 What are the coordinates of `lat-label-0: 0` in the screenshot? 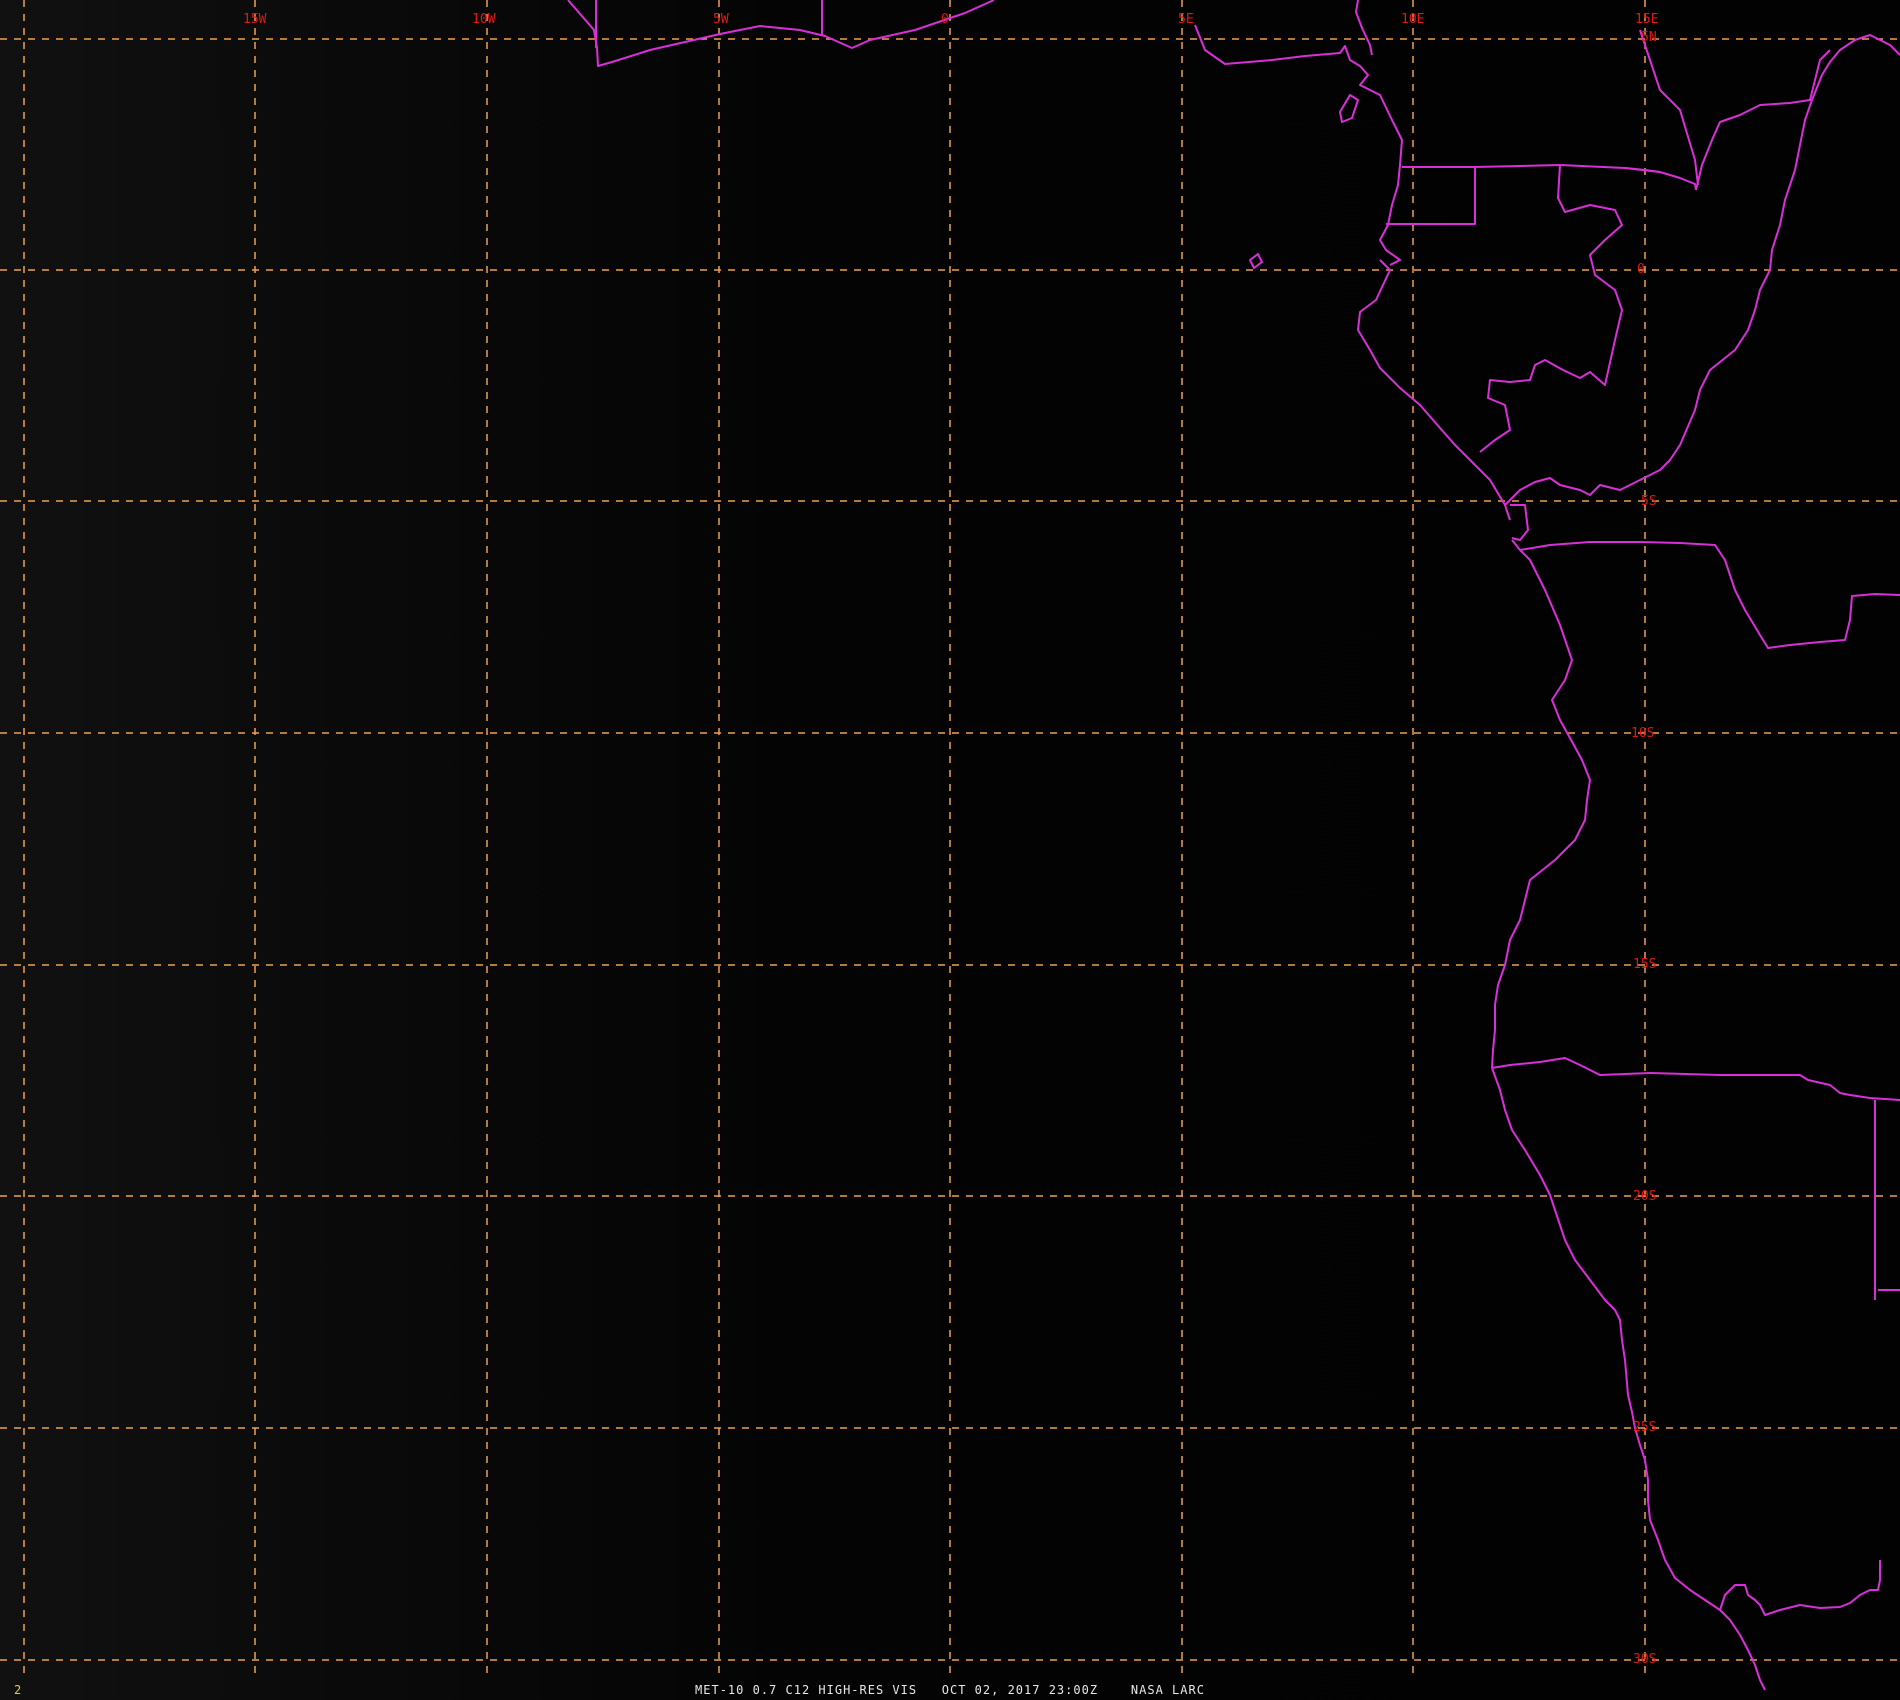 It's located at (1641, 269).